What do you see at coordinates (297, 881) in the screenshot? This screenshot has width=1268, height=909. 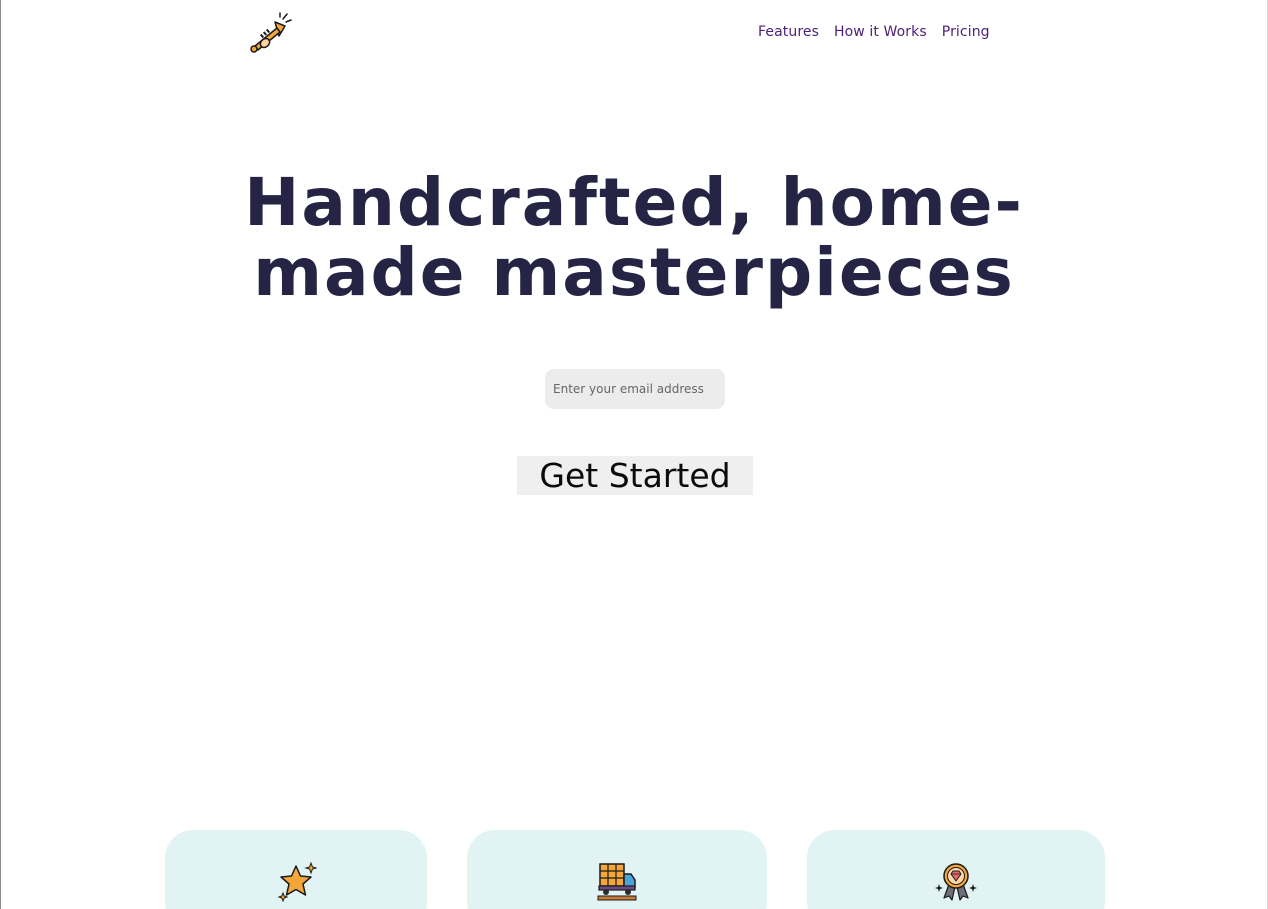 I see `star-icon` at bounding box center [297, 881].